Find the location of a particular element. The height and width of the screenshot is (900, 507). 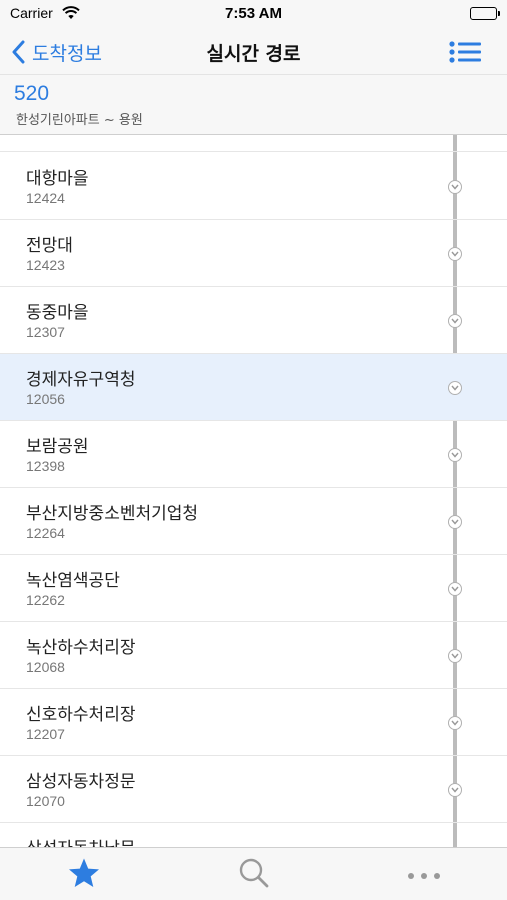

list-item: 보람공원 12398 is located at coordinates (253, 454).